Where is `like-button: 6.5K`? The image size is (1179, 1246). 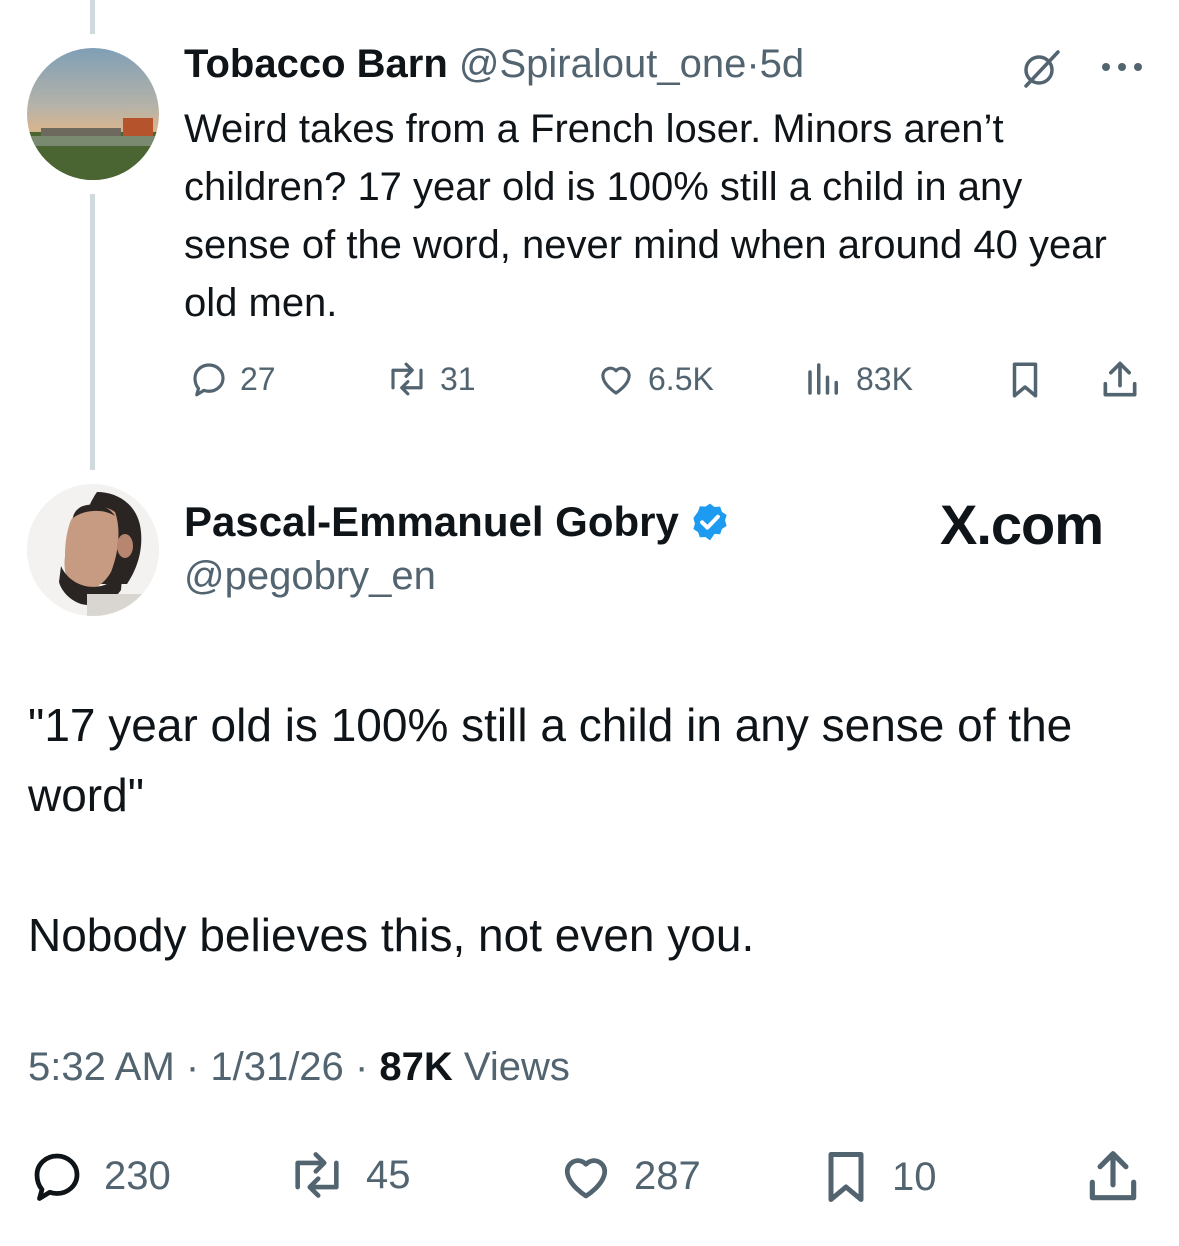 like-button: 6.5K is located at coordinates (654, 379).